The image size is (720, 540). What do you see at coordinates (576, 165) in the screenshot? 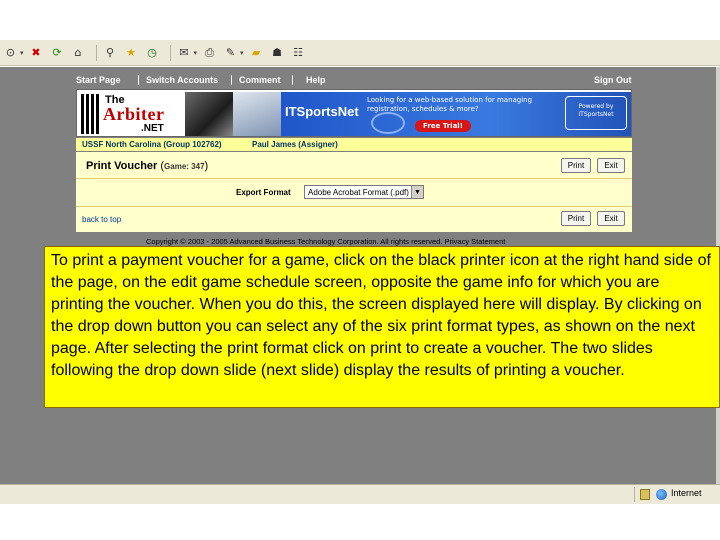
I see `print-button-top: Print` at bounding box center [576, 165].